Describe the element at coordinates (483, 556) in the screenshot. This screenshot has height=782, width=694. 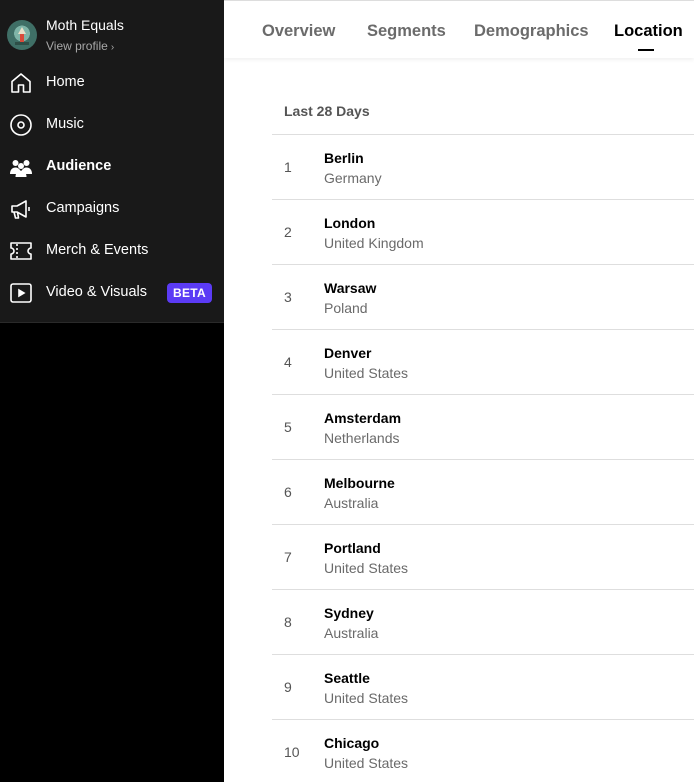
I see `location-row: 7 Portland United States` at that location.